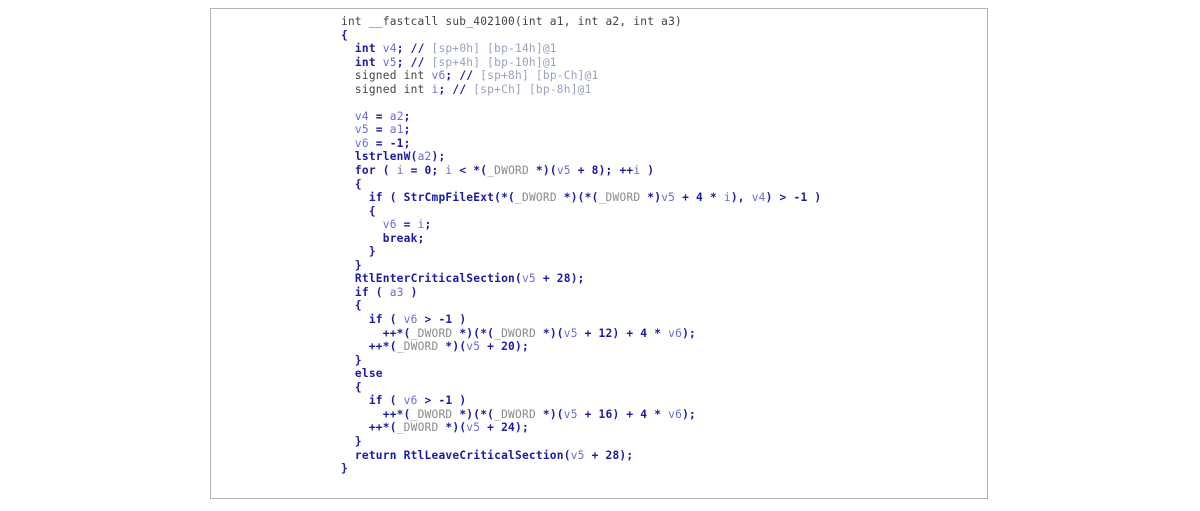 The image size is (1200, 511). What do you see at coordinates (504, 428) in the screenshot?
I see `code-token-kw: + 24);` at bounding box center [504, 428].